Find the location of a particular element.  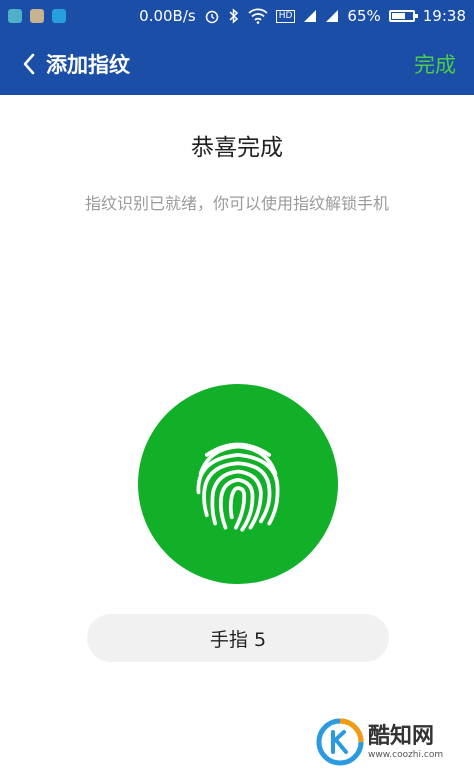

chevron-left-icon is located at coordinates (29, 63).